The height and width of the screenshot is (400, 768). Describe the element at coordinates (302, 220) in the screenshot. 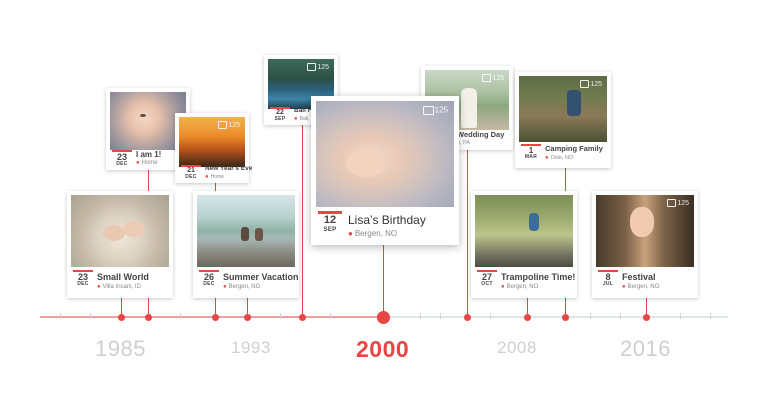

I see `stem-bali-holiday` at that location.